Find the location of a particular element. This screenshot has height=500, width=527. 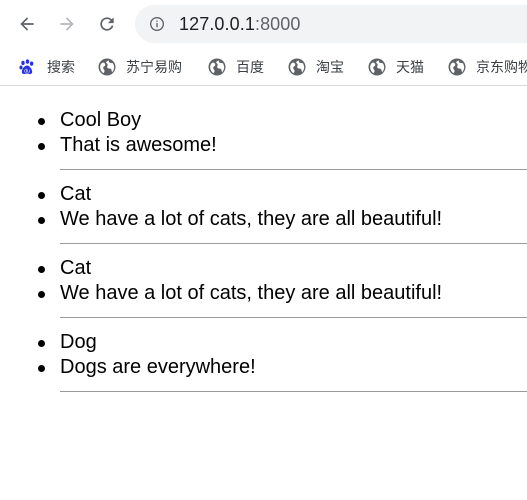

post-content: That is awesome! is located at coordinates (282, 145).